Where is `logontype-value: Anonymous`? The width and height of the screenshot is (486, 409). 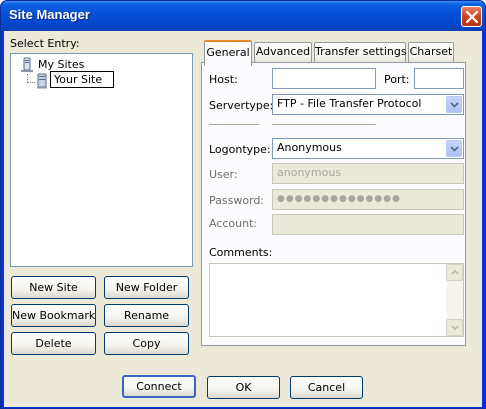
logontype-value: Anonymous is located at coordinates (309, 147).